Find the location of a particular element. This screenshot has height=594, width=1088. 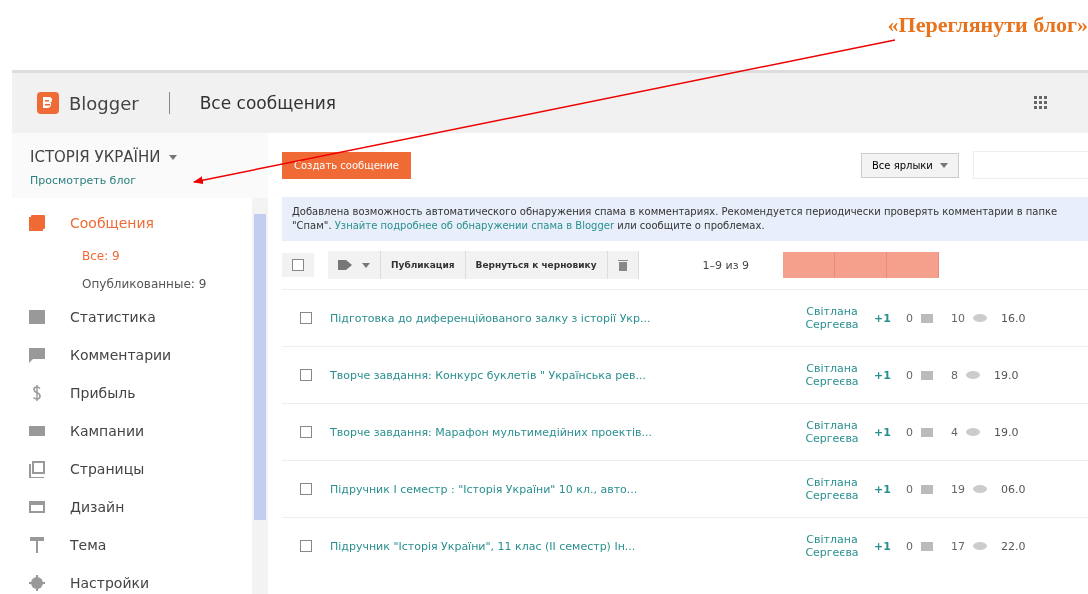

chart-icon is located at coordinates (37, 317).